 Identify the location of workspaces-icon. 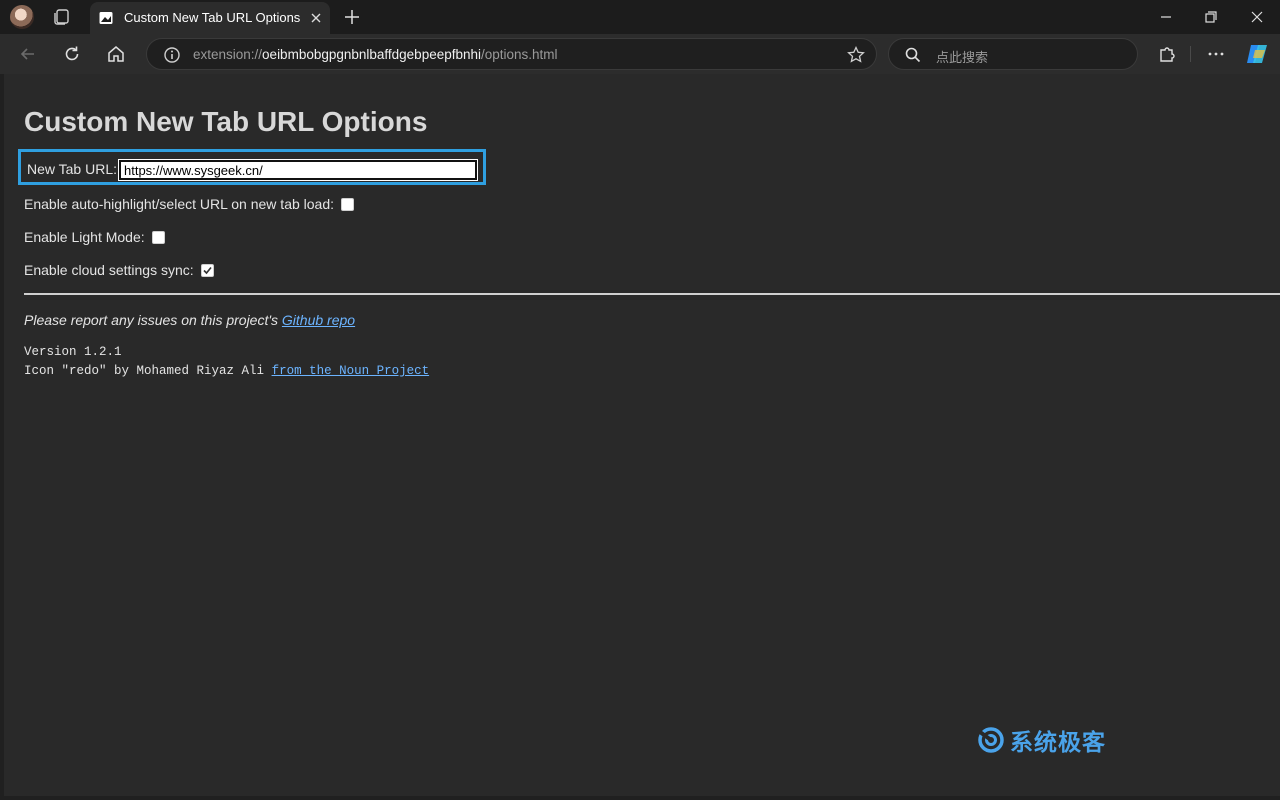
(62, 17).